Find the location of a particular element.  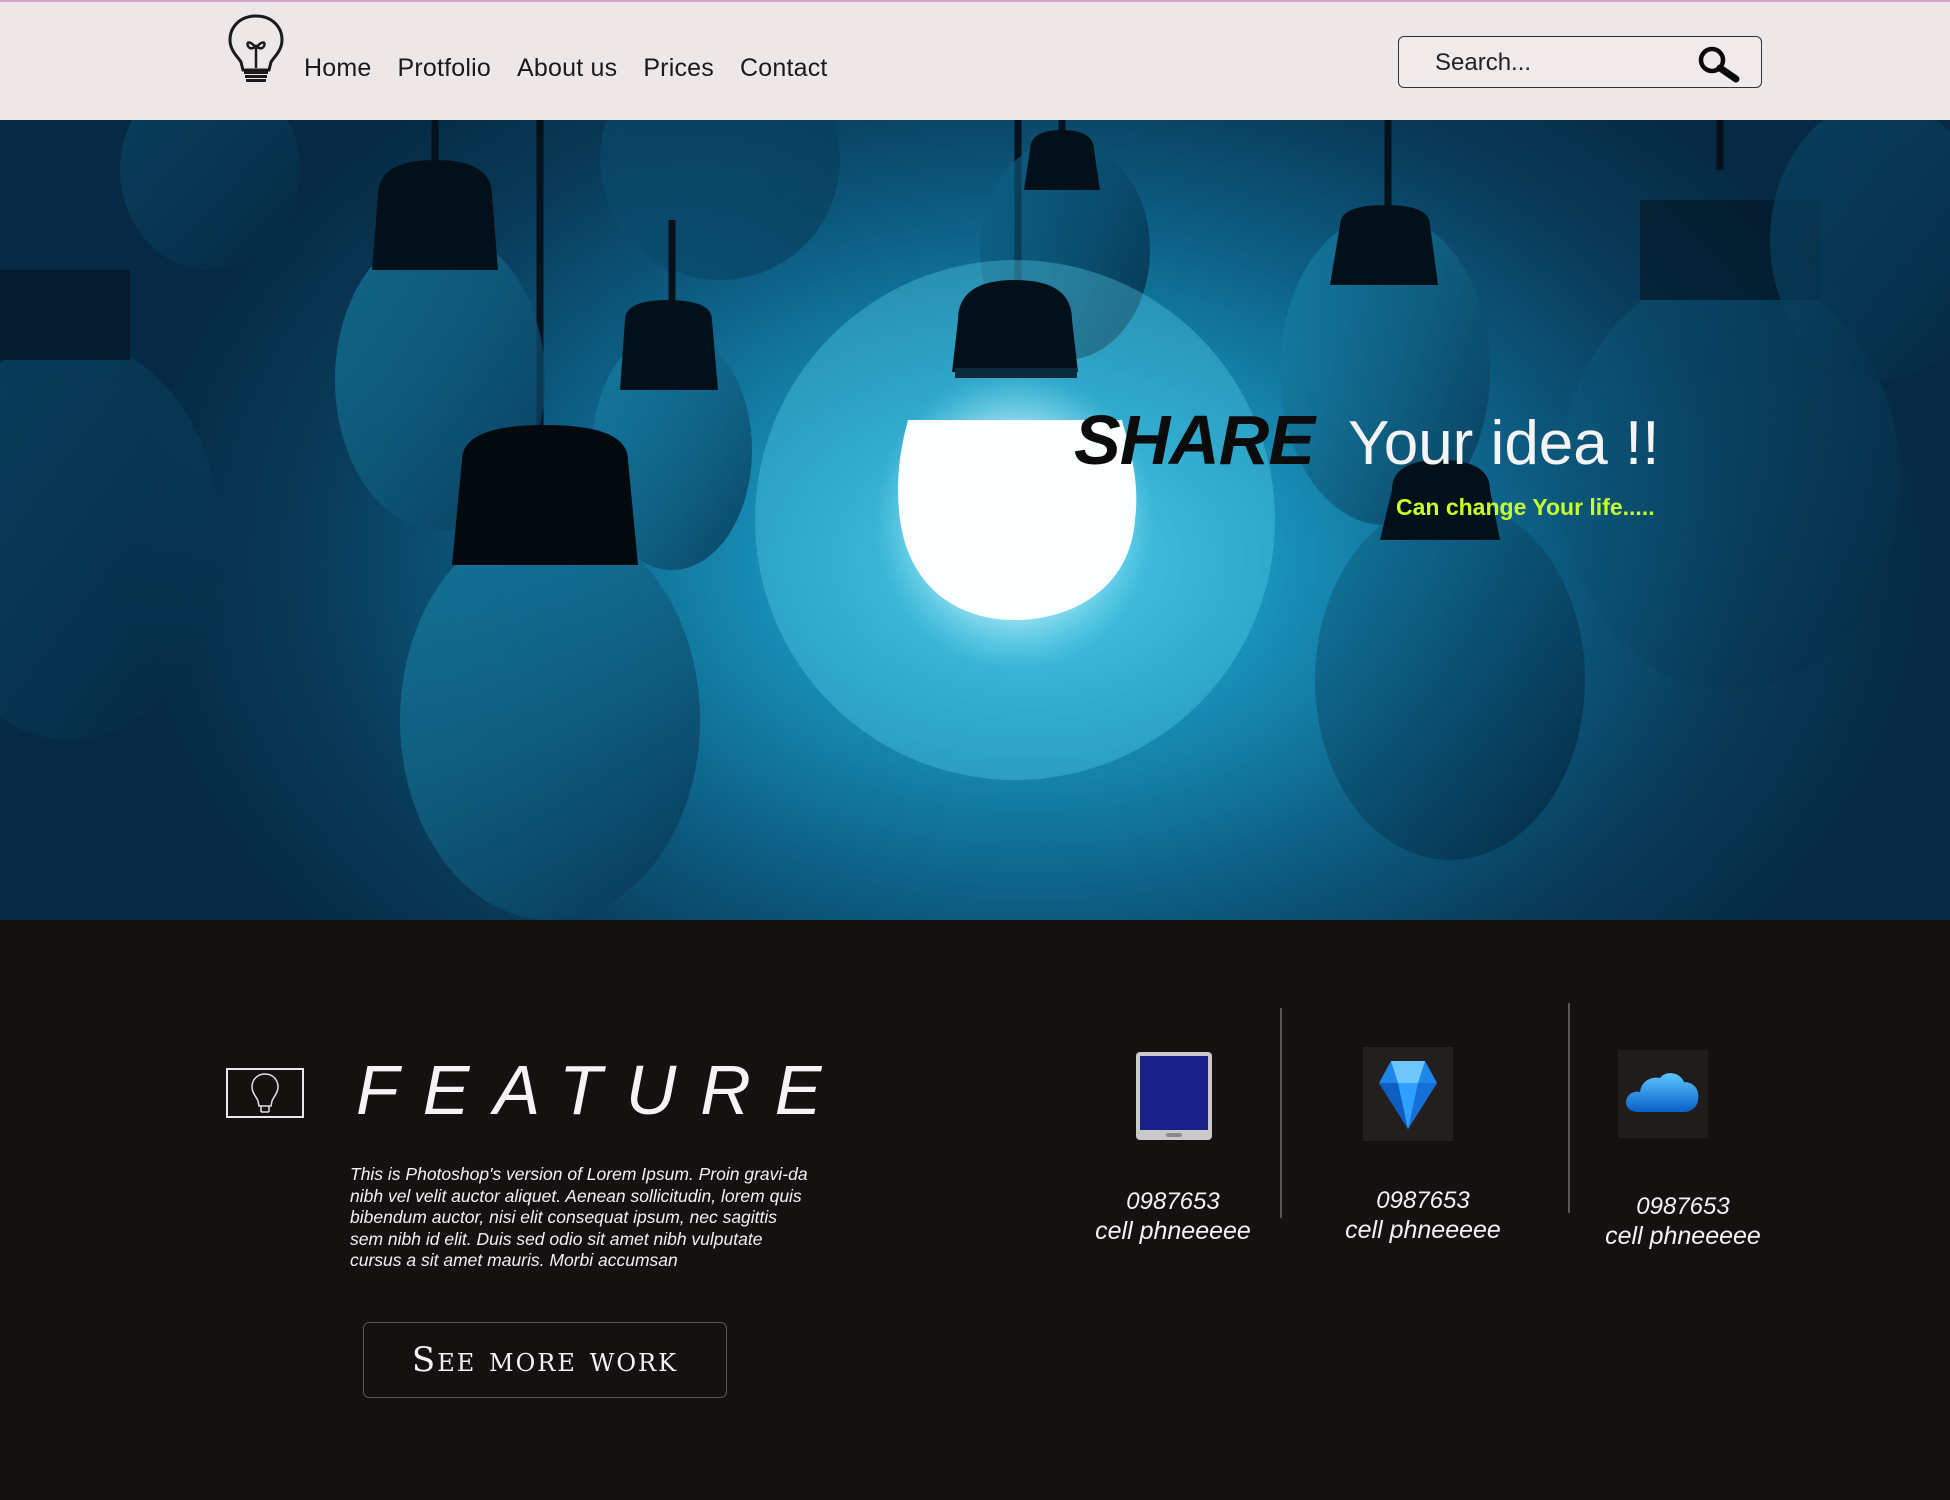

nav-portfolio: Protfolio is located at coordinates (445, 68).